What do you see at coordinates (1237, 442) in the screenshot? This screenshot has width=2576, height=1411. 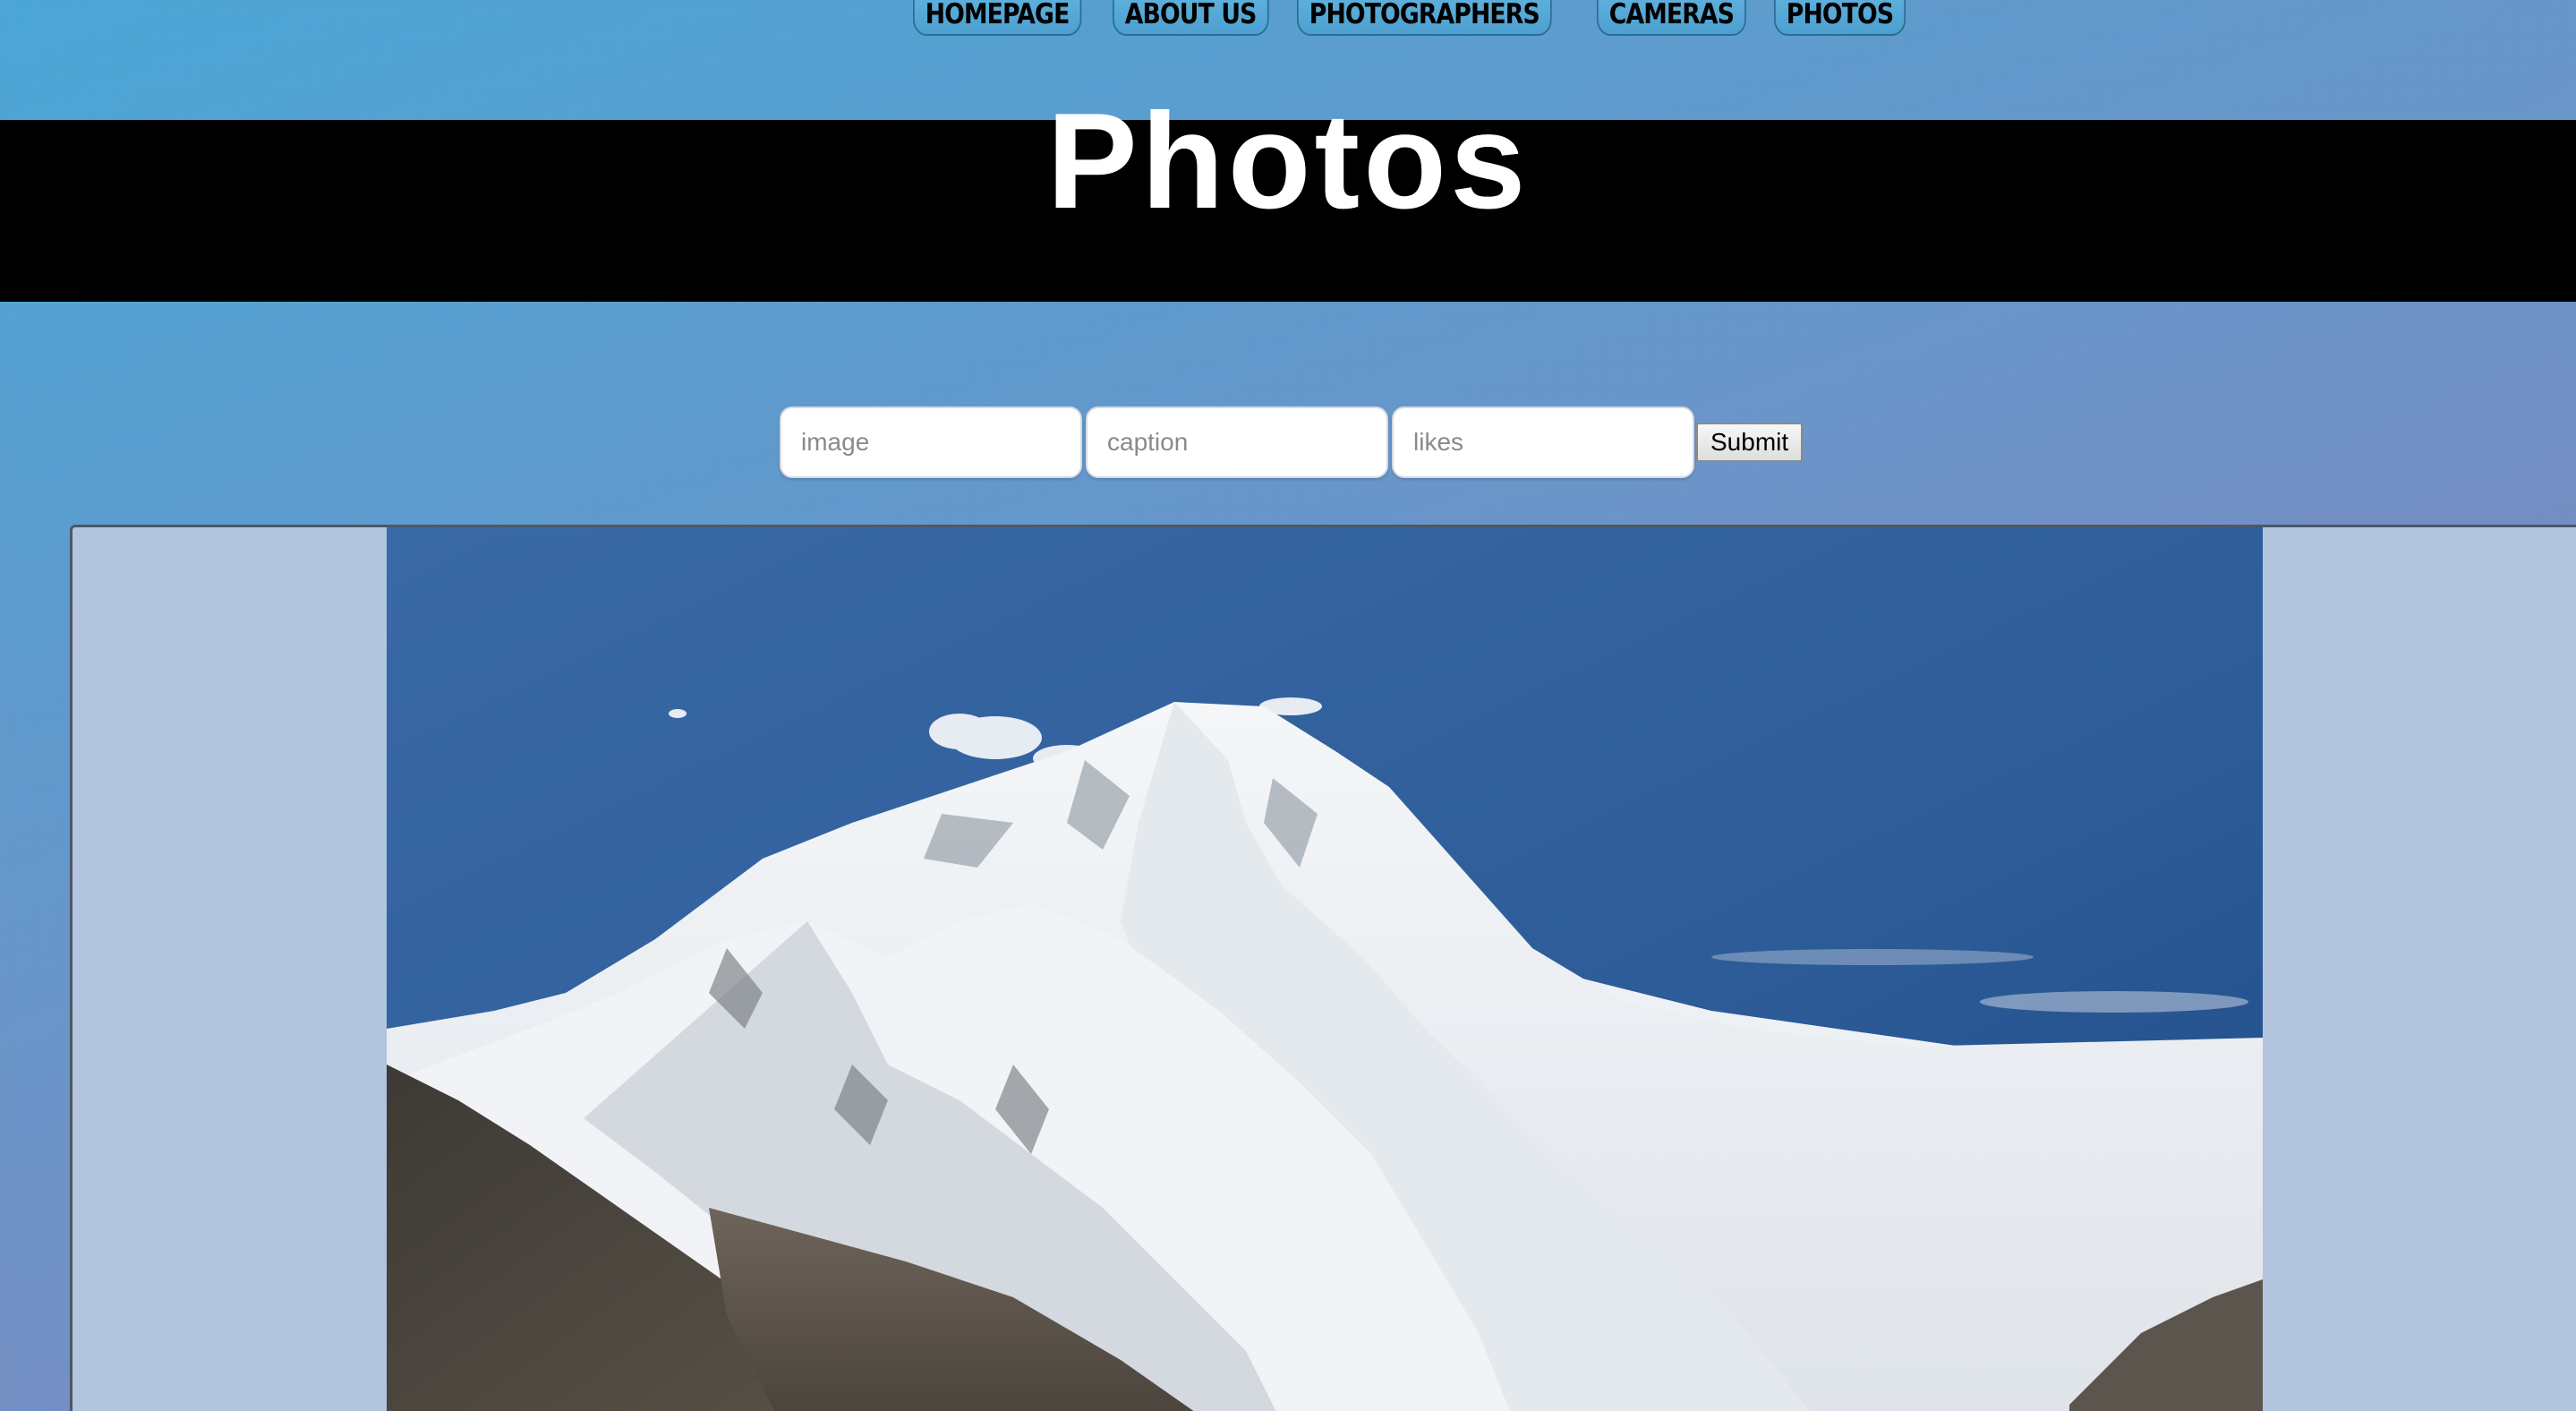 I see `caption-input` at bounding box center [1237, 442].